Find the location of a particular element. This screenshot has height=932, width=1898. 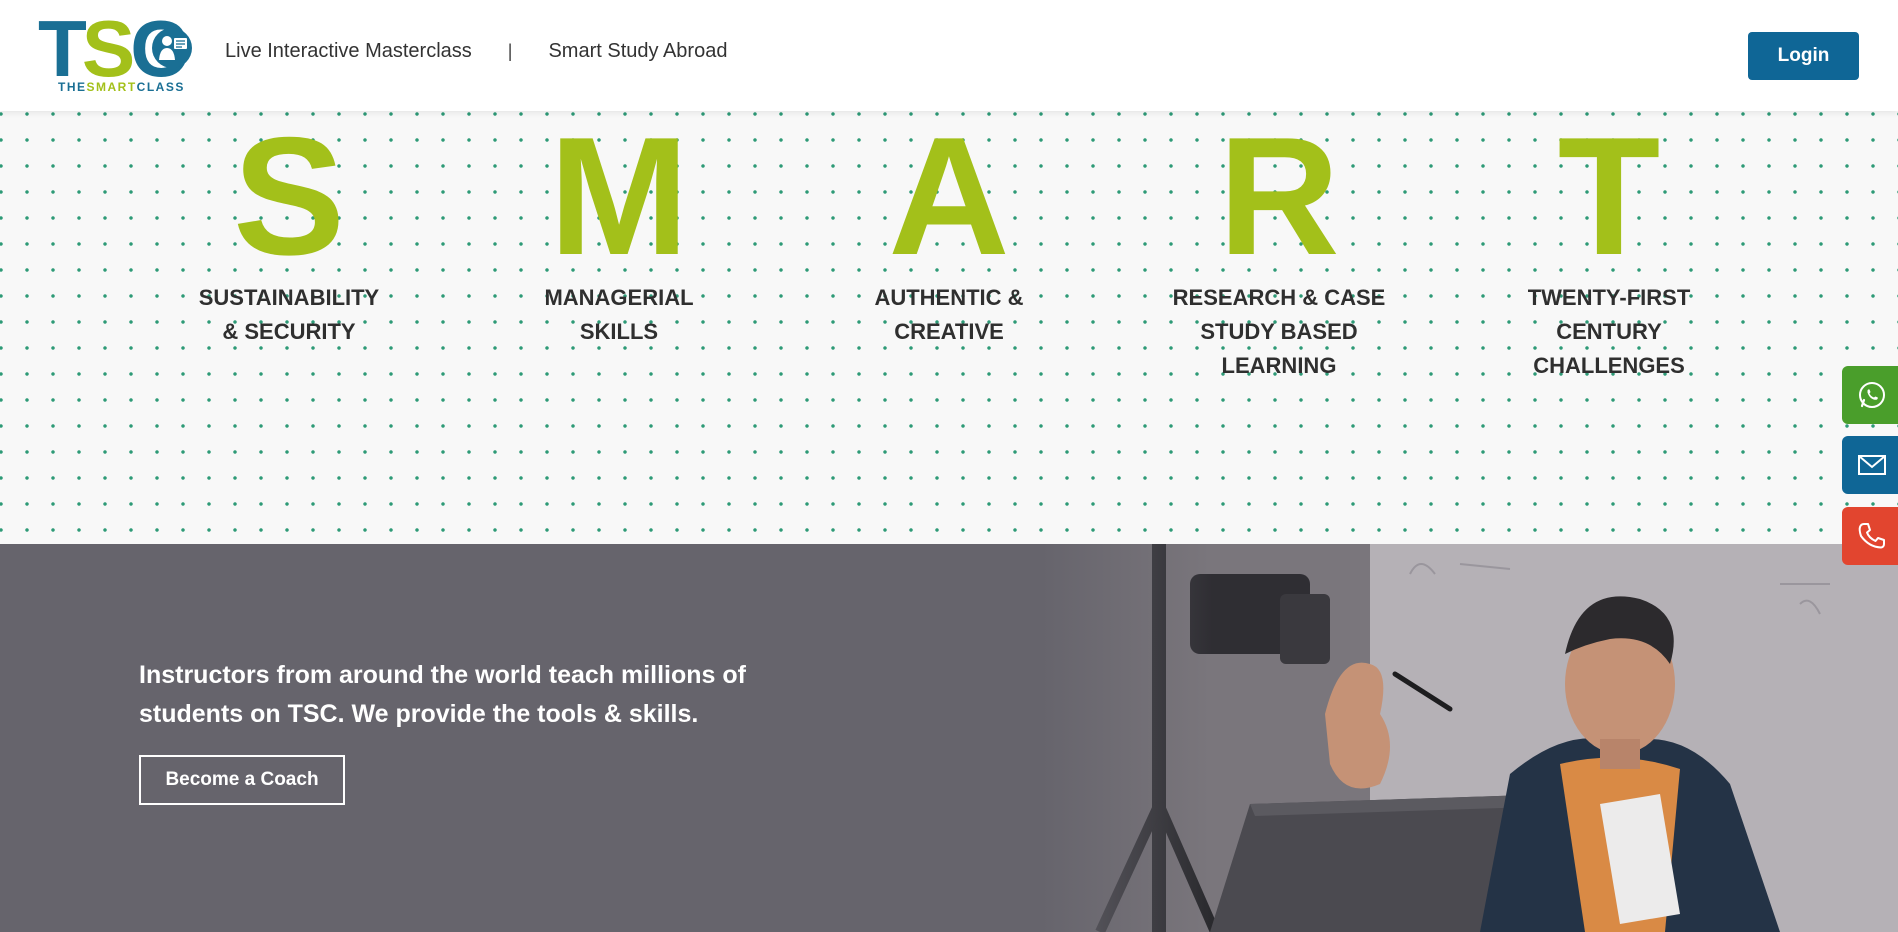

pillar-authentic: A Authentic & Creative is located at coordinates (949, 230).